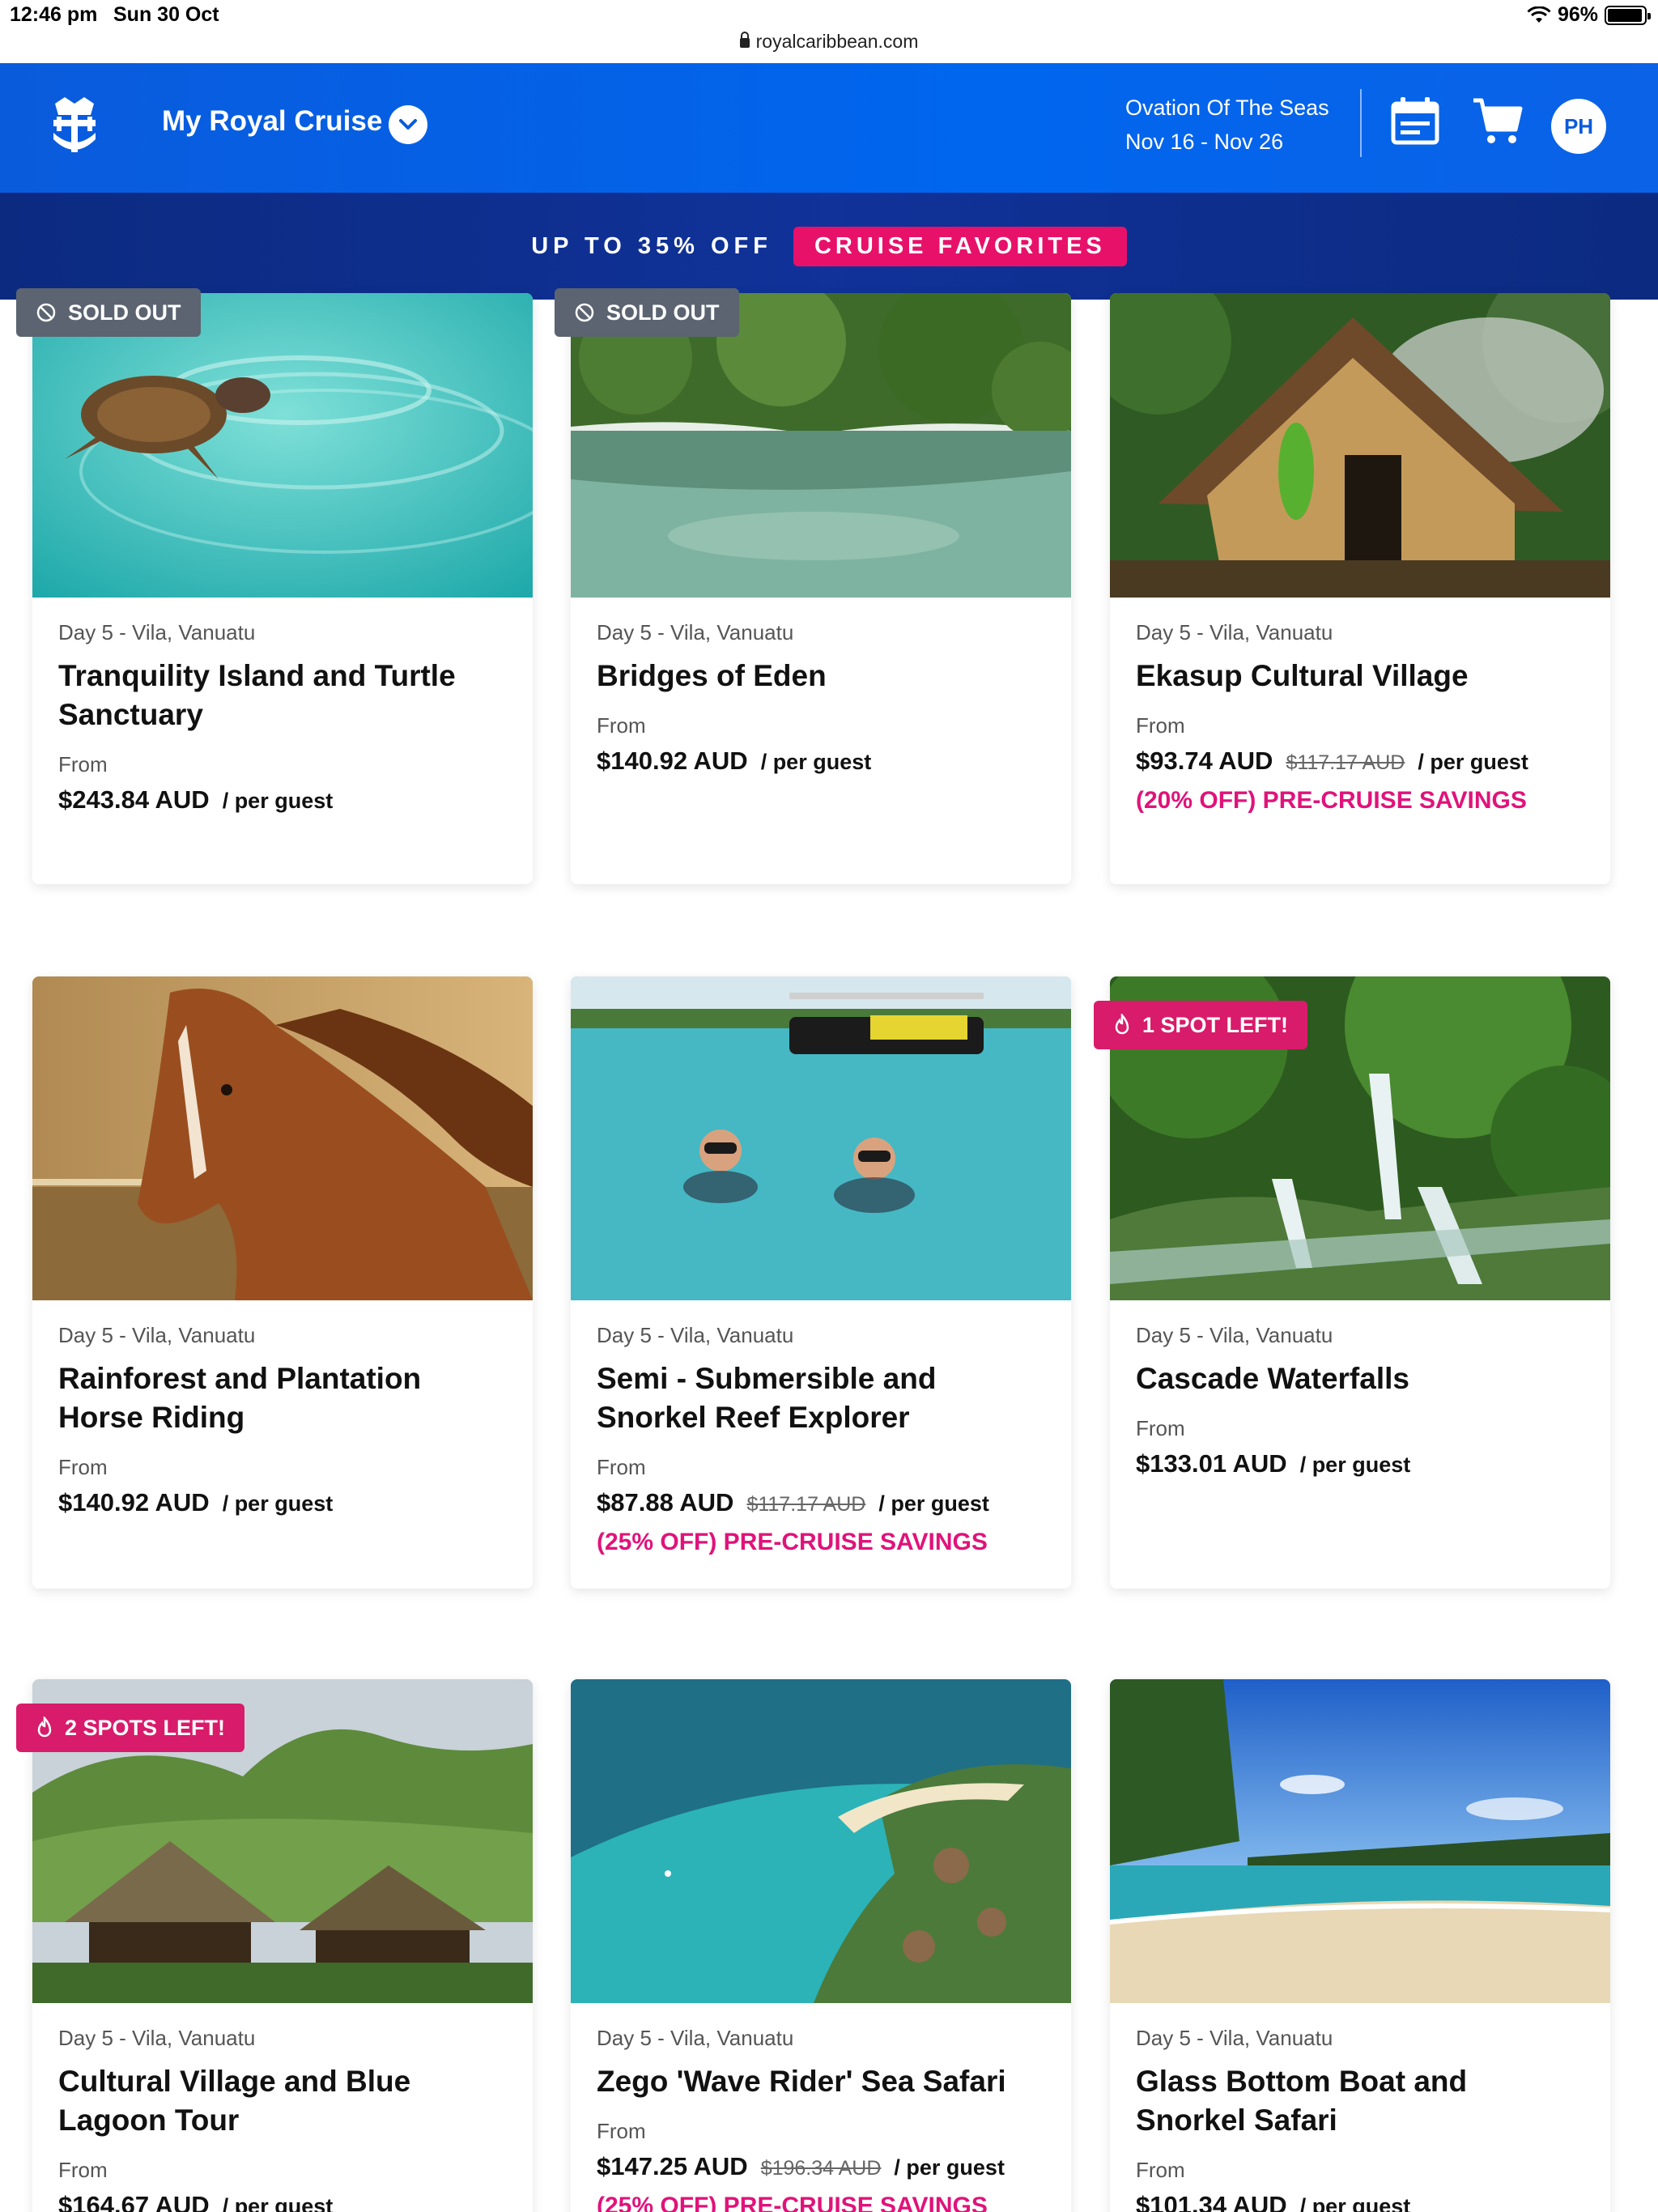 Image resolution: width=1658 pixels, height=2212 pixels. What do you see at coordinates (1360, 1464) in the screenshot?
I see `price-row: $133.01 AUD / per guest` at bounding box center [1360, 1464].